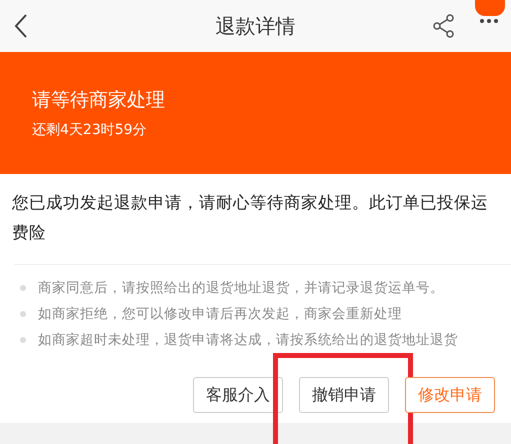  Describe the element at coordinates (220, 314) in the screenshot. I see `note-text: 如商家拒绝，您可以修改申请后再次发起，商家会重新处理` at that location.